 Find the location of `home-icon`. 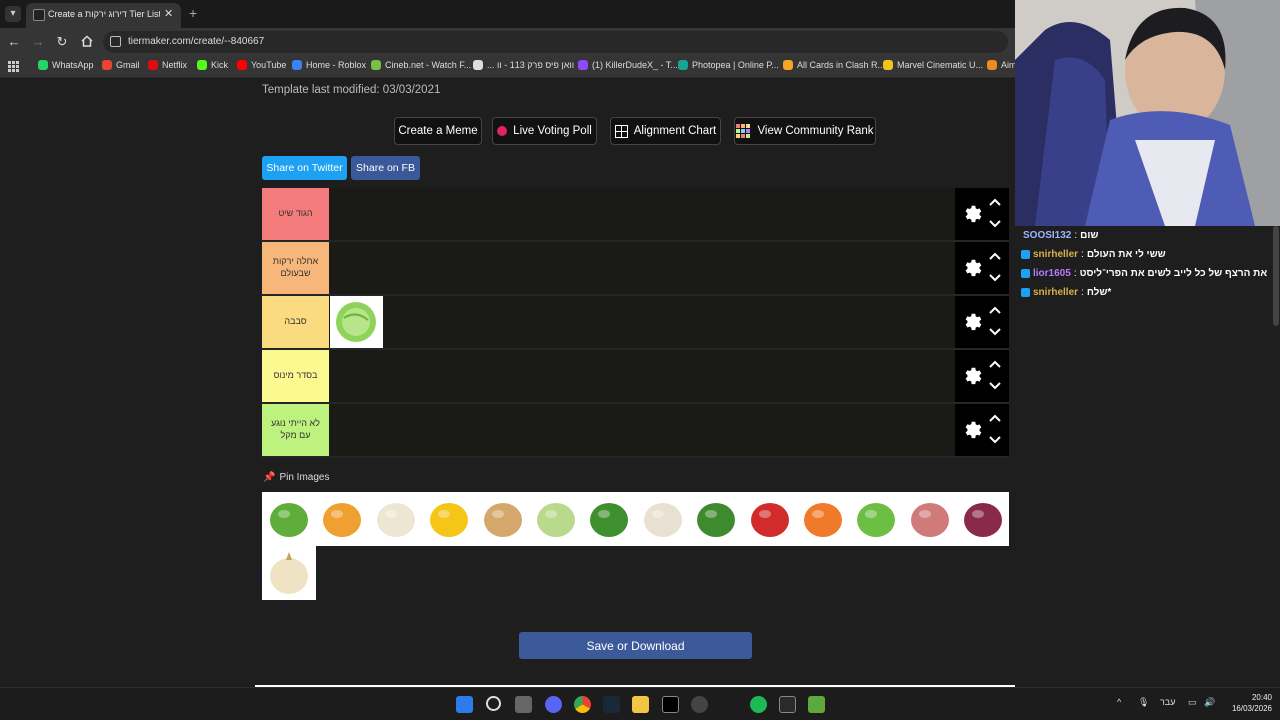

home-icon is located at coordinates (87, 41).